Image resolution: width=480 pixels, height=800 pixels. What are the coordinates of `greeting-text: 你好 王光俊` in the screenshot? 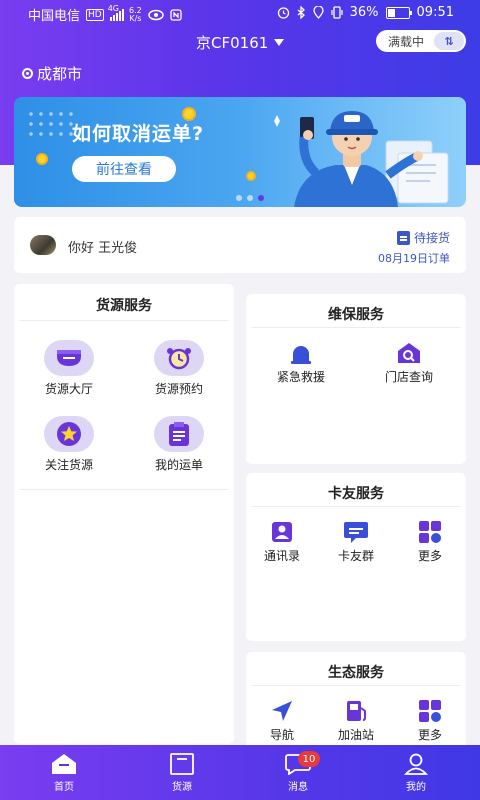 It's located at (103, 248).